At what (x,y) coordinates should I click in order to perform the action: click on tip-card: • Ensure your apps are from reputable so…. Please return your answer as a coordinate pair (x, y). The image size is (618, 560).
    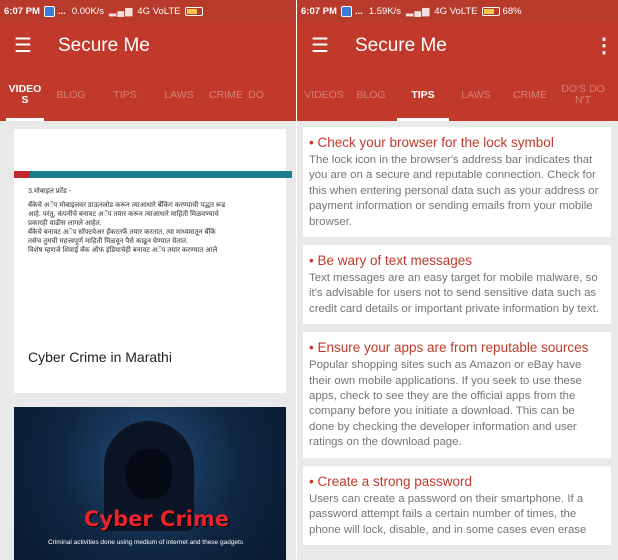
    Looking at the image, I should click on (457, 395).